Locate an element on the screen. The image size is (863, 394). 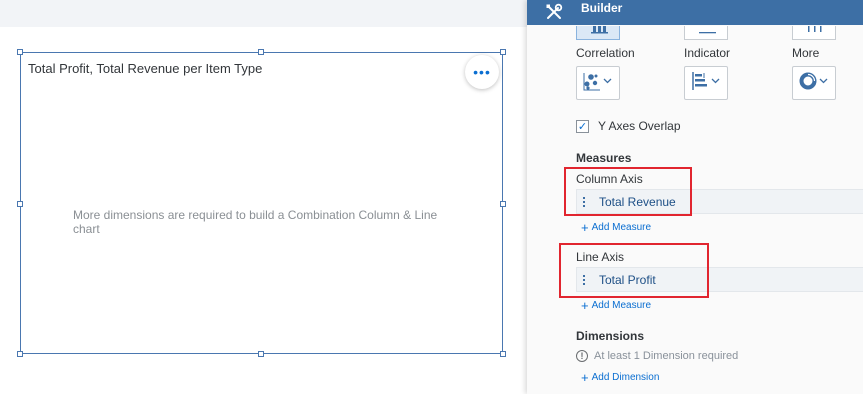
checkmark-icon: ✓ is located at coordinates (582, 126).